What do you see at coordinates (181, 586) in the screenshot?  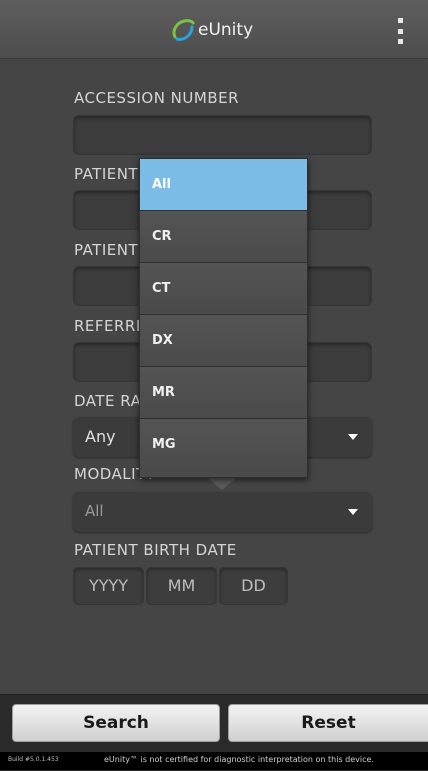 I see `birth-month-input: MM` at bounding box center [181, 586].